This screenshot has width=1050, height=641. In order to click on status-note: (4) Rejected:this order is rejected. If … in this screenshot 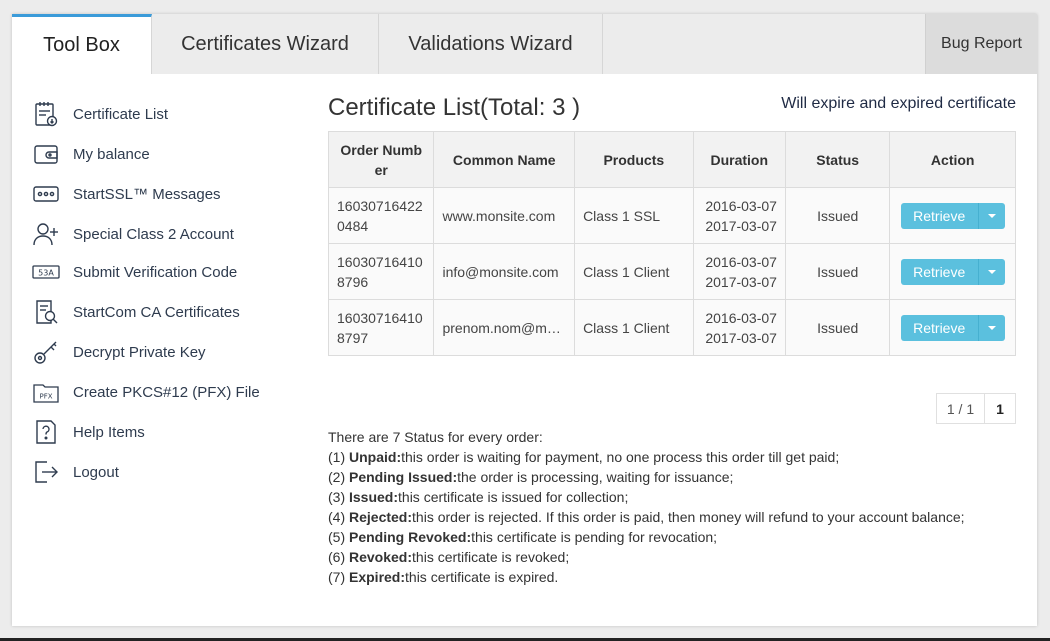, I will do `click(646, 517)`.